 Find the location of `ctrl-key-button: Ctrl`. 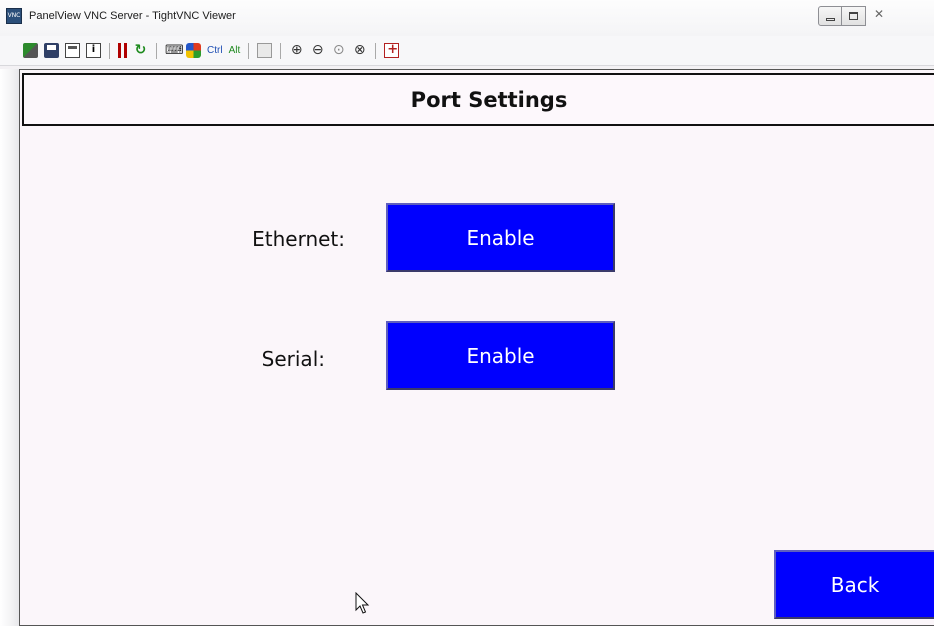

ctrl-key-button: Ctrl is located at coordinates (215, 50).